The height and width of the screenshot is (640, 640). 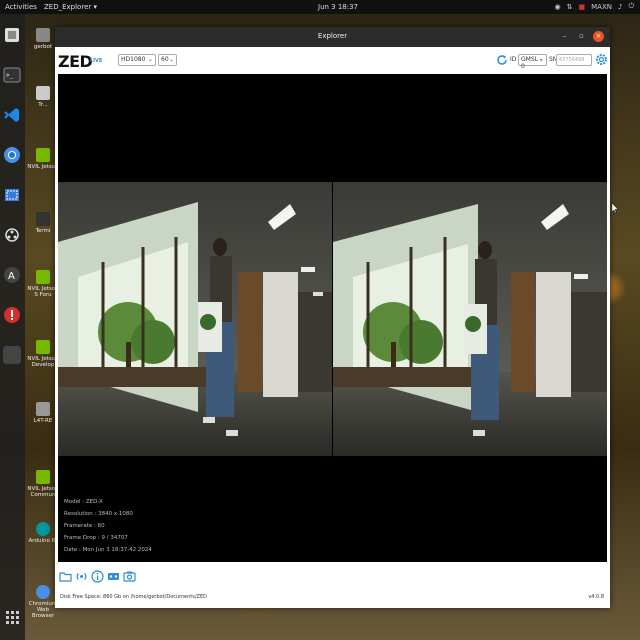 I want to click on svg-text: A, so click(x=11, y=276).